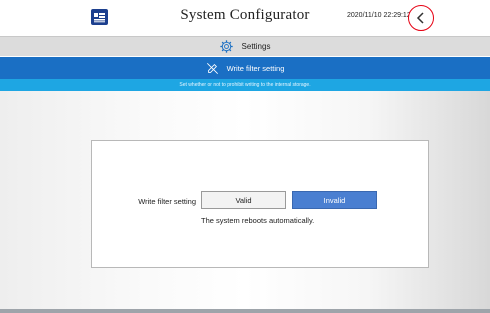  I want to click on section-header: Write filter setting, so click(245, 68).